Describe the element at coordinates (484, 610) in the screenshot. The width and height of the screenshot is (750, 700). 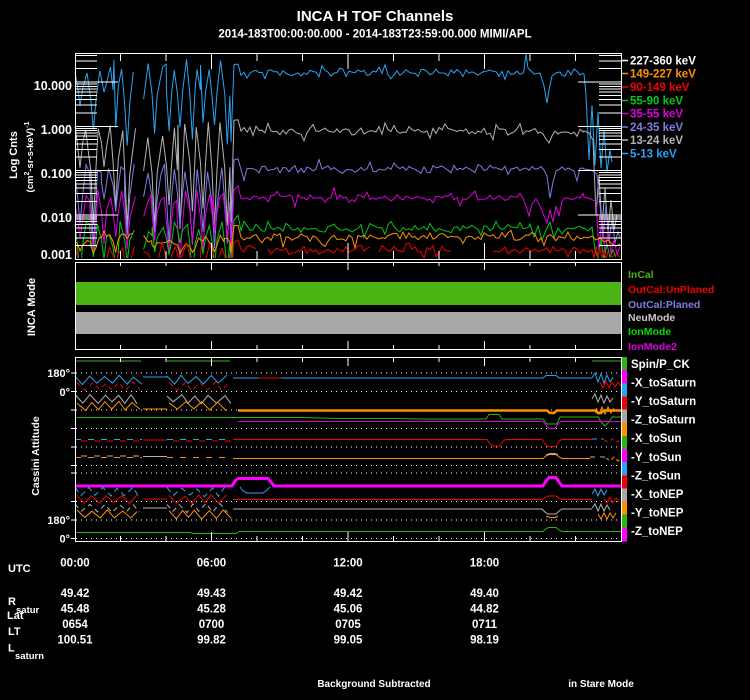
I see `svg-text: 44.82` at that location.